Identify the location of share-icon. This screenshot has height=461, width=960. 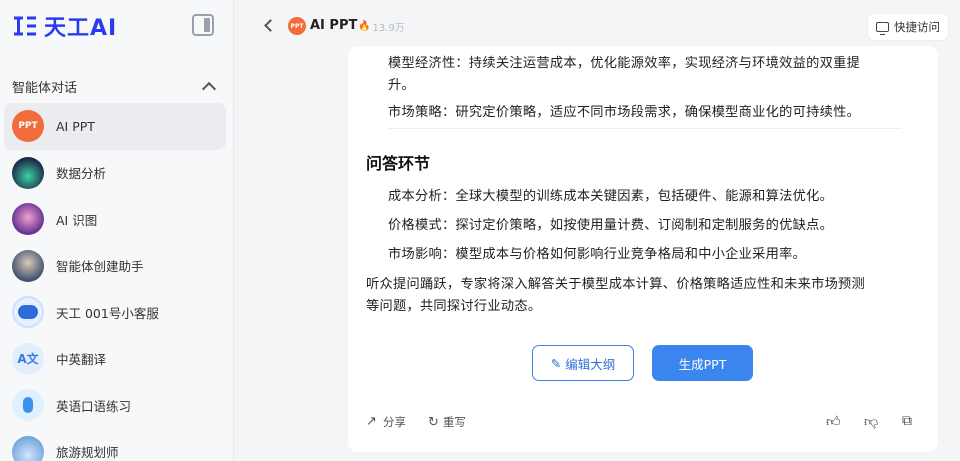
(372, 421).